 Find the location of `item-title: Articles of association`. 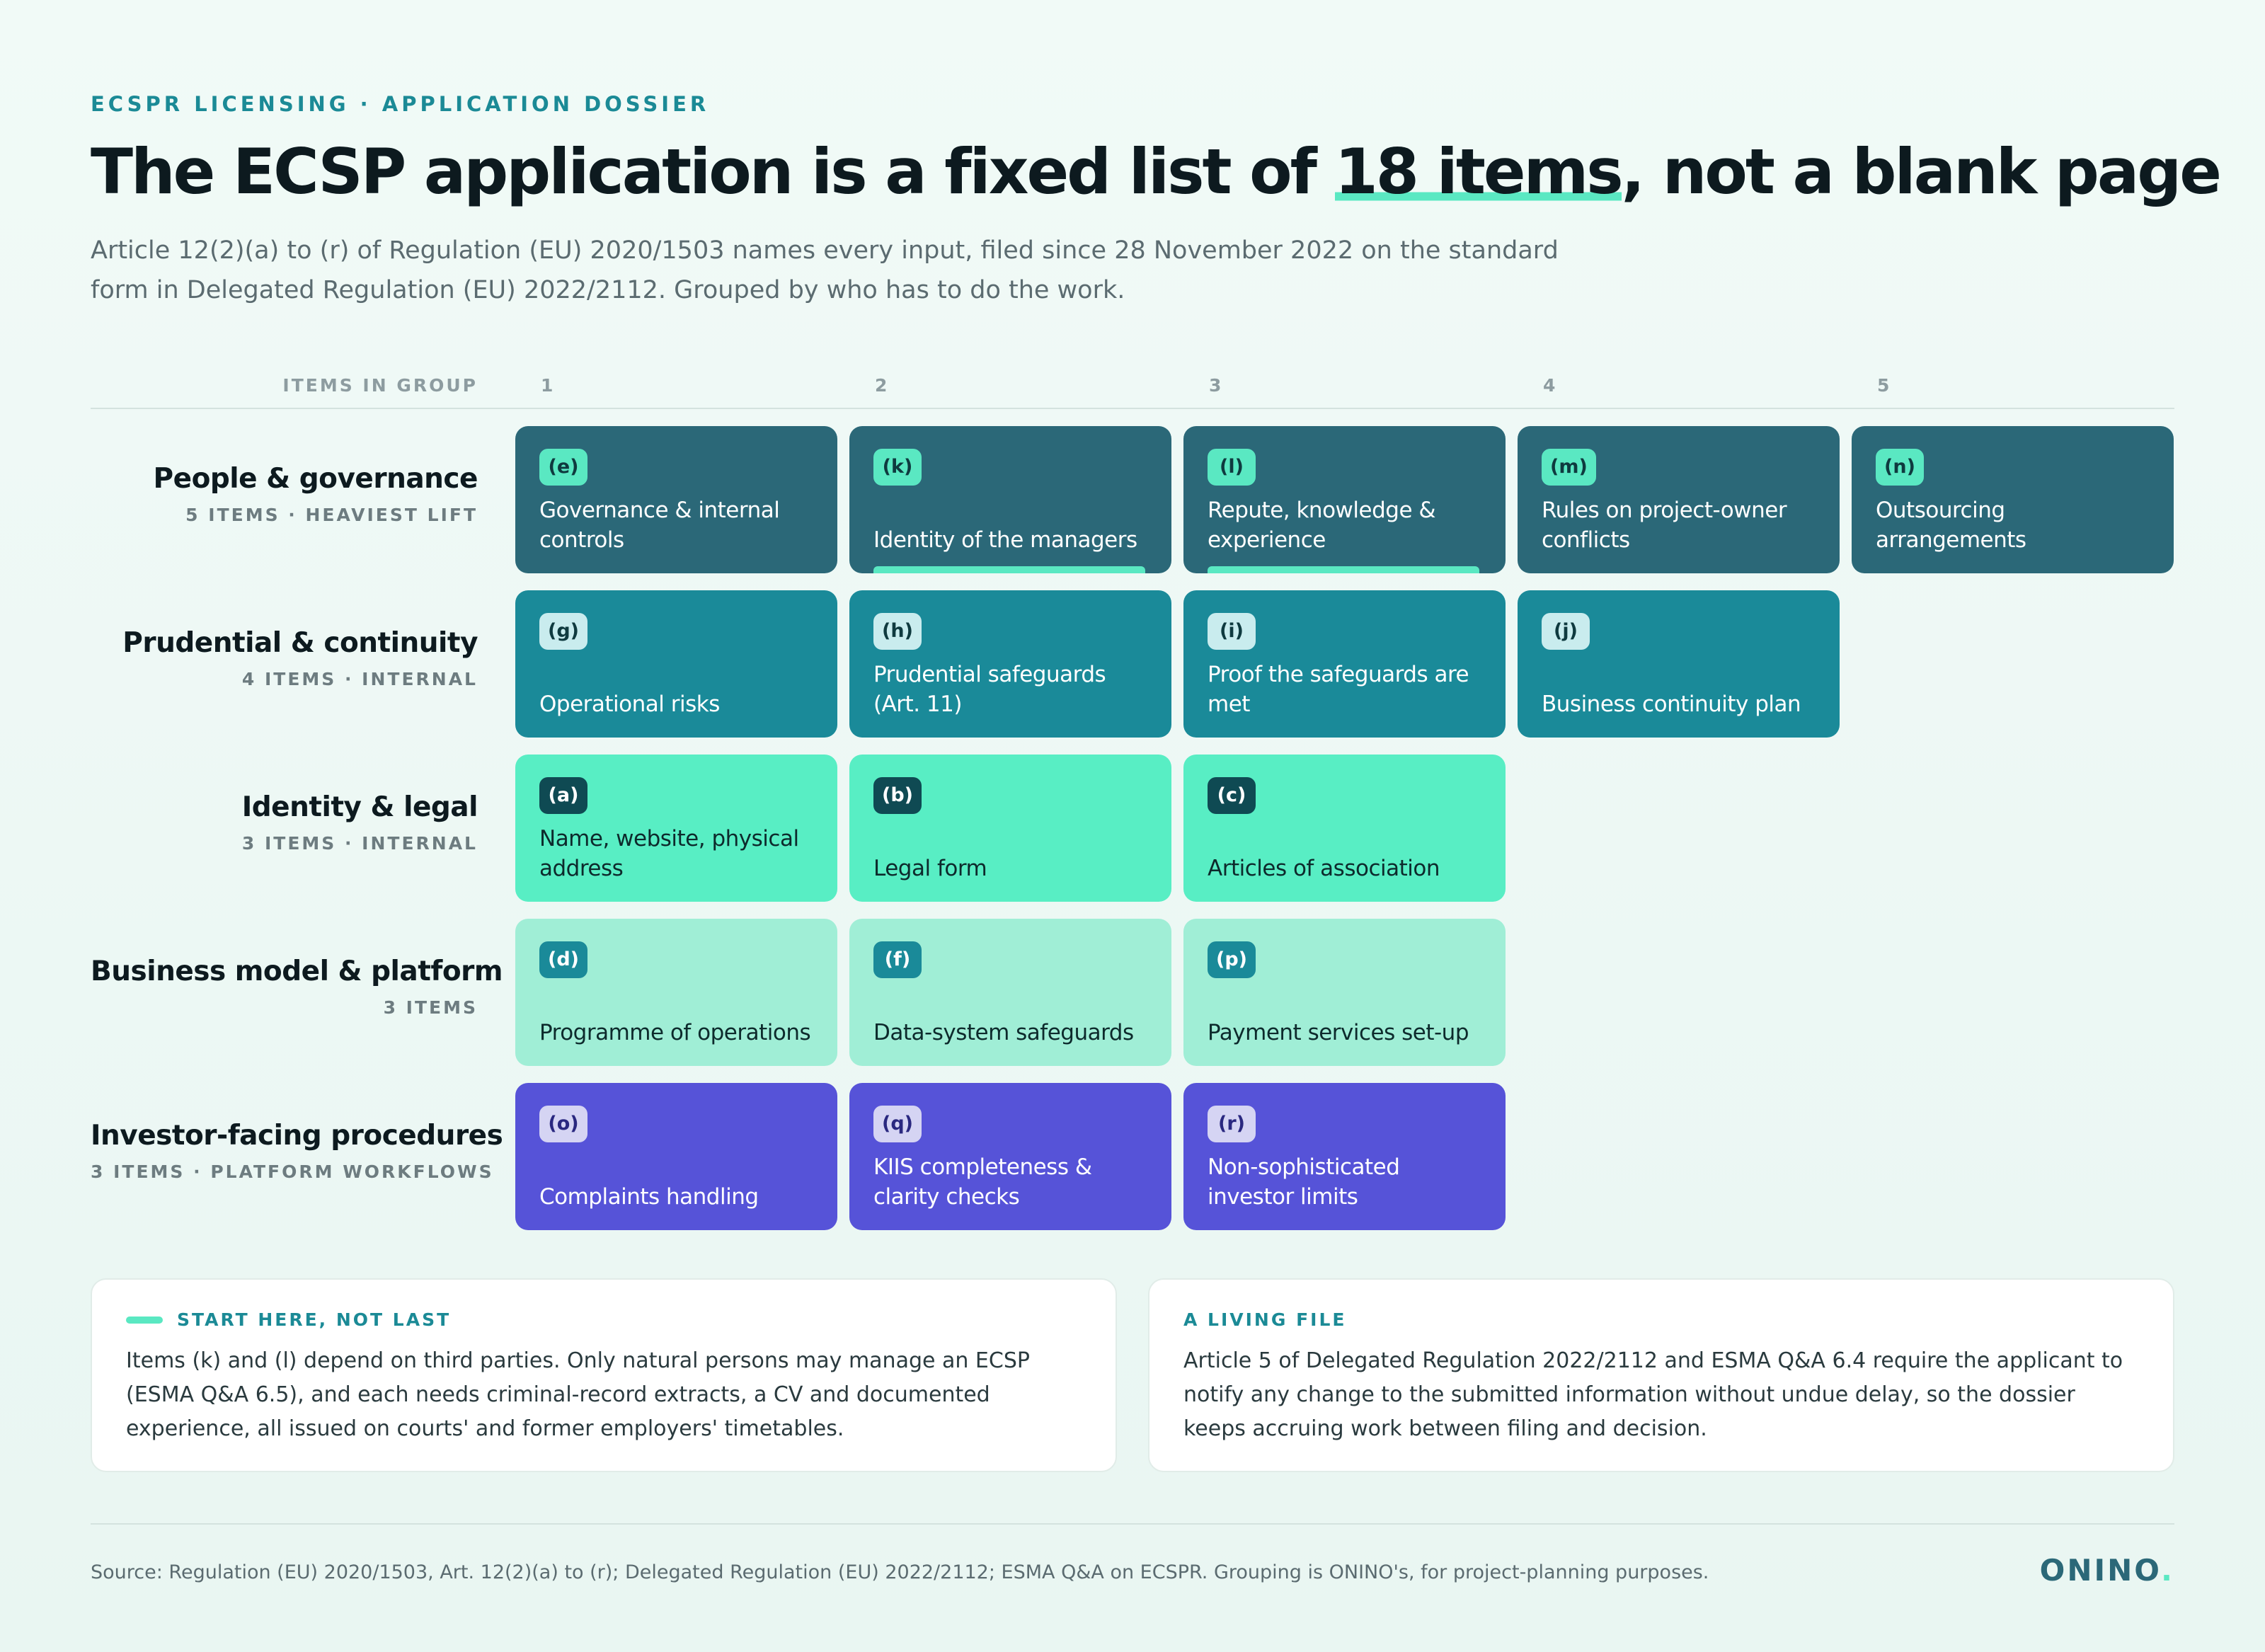

item-title: Articles of association is located at coordinates (1324, 868).